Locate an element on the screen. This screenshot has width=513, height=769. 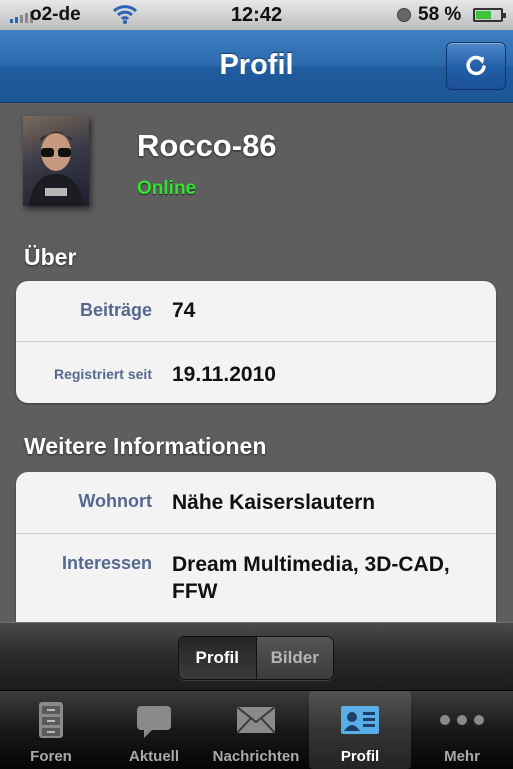
tab-current: Aktuell is located at coordinates (154, 730).